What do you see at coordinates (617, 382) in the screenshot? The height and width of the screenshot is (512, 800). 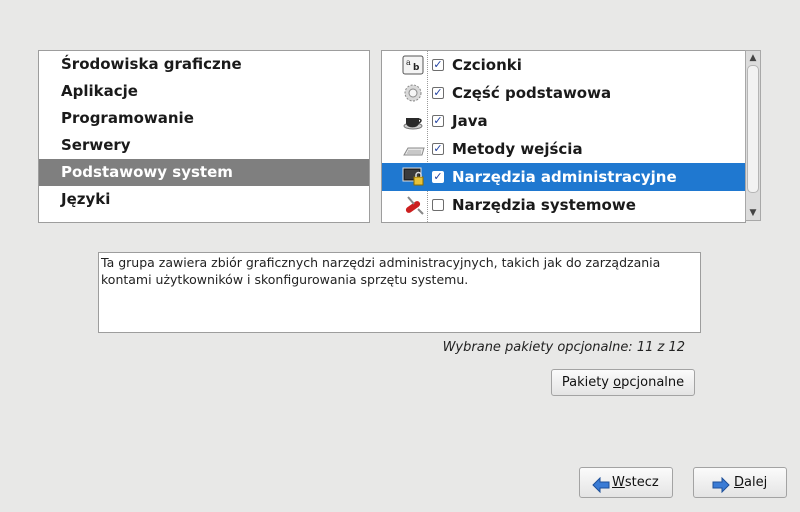 I see `optional-packages-mnemonic: o` at bounding box center [617, 382].